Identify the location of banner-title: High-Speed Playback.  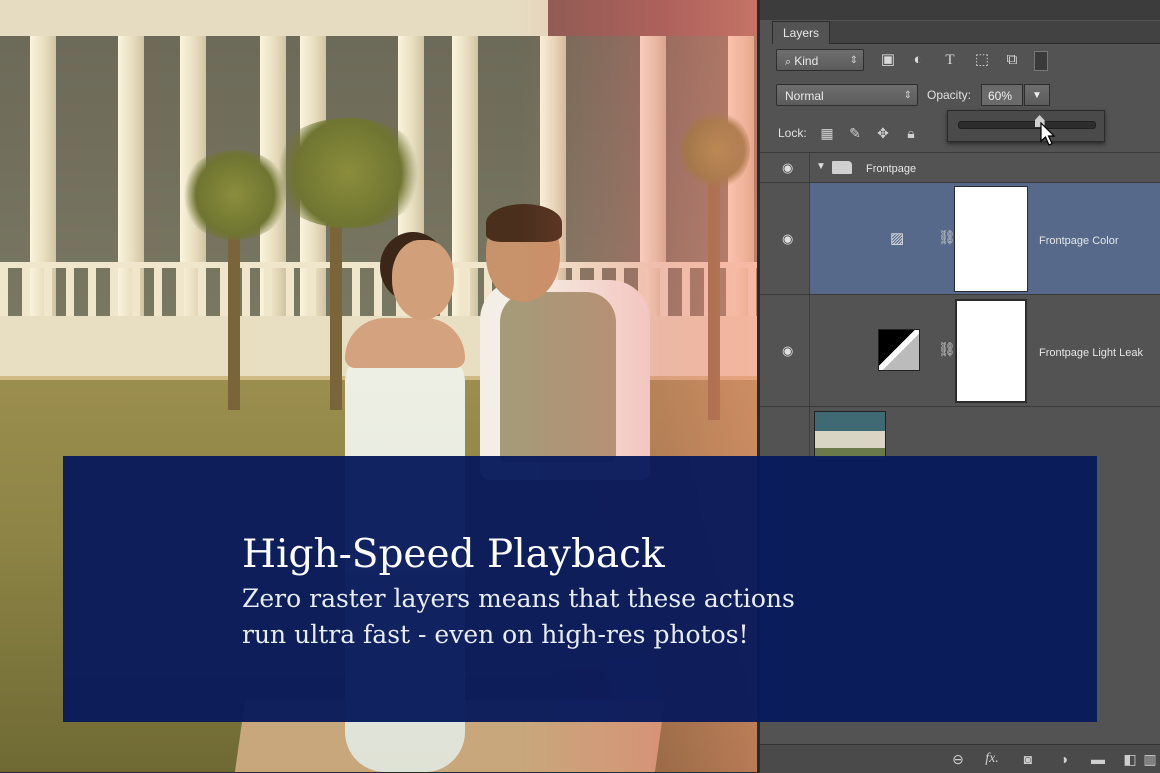
(453, 554).